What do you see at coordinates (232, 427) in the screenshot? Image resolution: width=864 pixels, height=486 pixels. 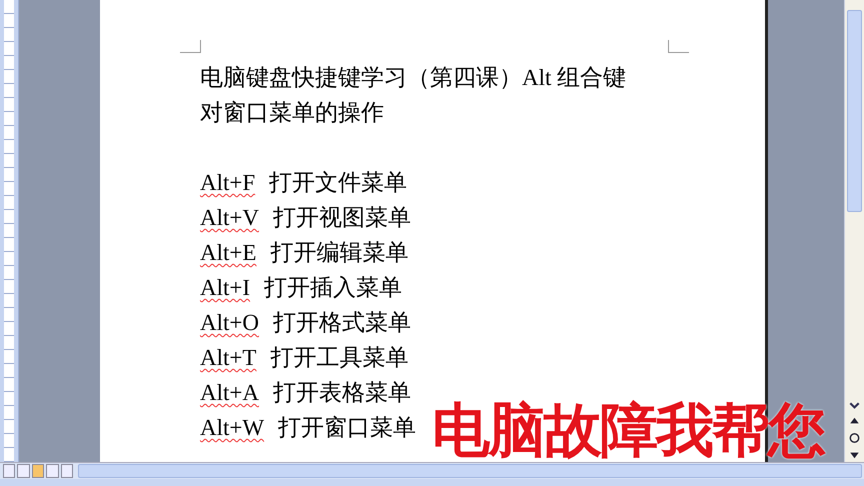 I see `shortcut-key: Alt+W` at bounding box center [232, 427].